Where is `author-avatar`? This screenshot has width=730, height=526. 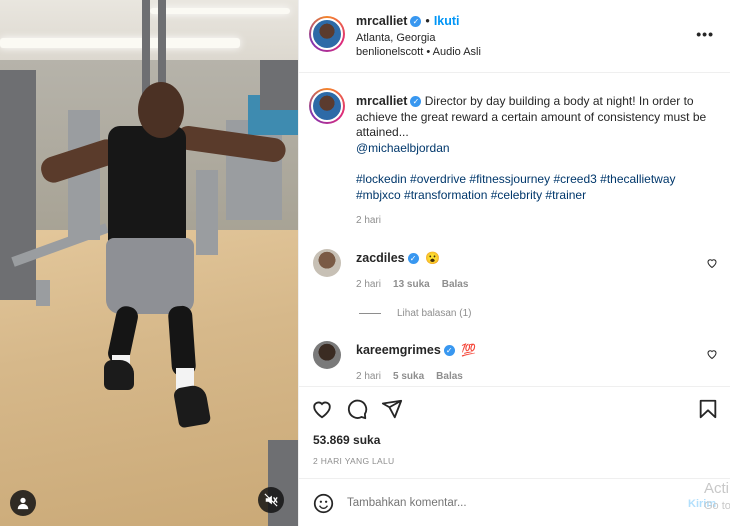 author-avatar is located at coordinates (327, 34).